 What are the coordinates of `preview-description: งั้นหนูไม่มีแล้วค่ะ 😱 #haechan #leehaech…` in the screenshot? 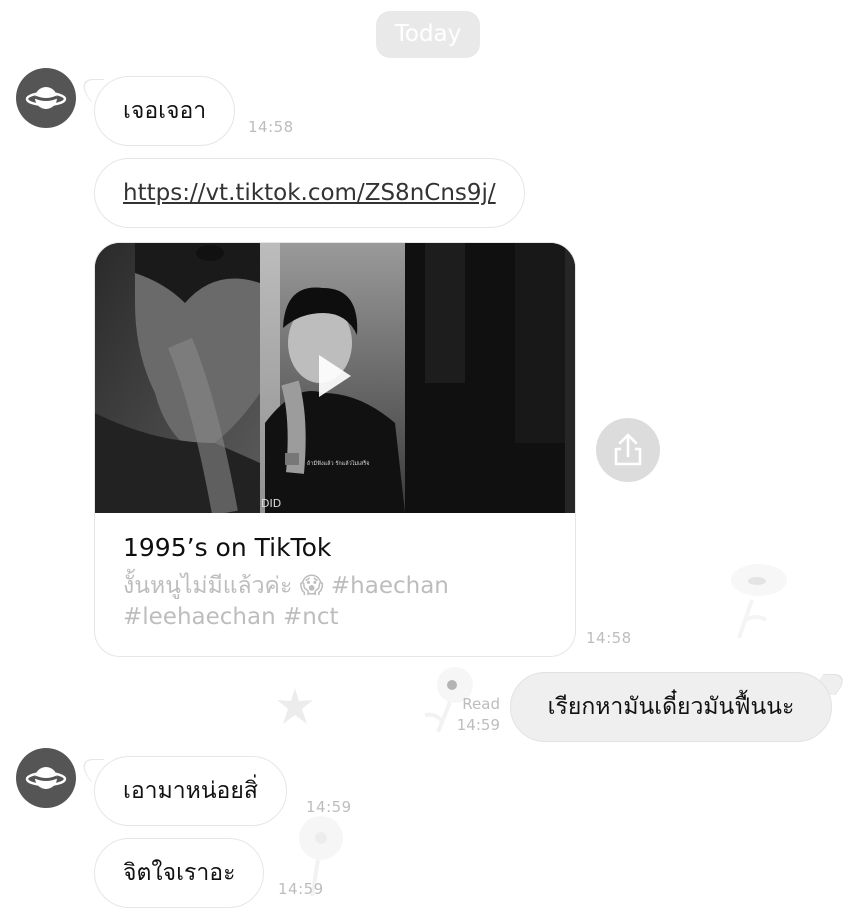 It's located at (286, 601).